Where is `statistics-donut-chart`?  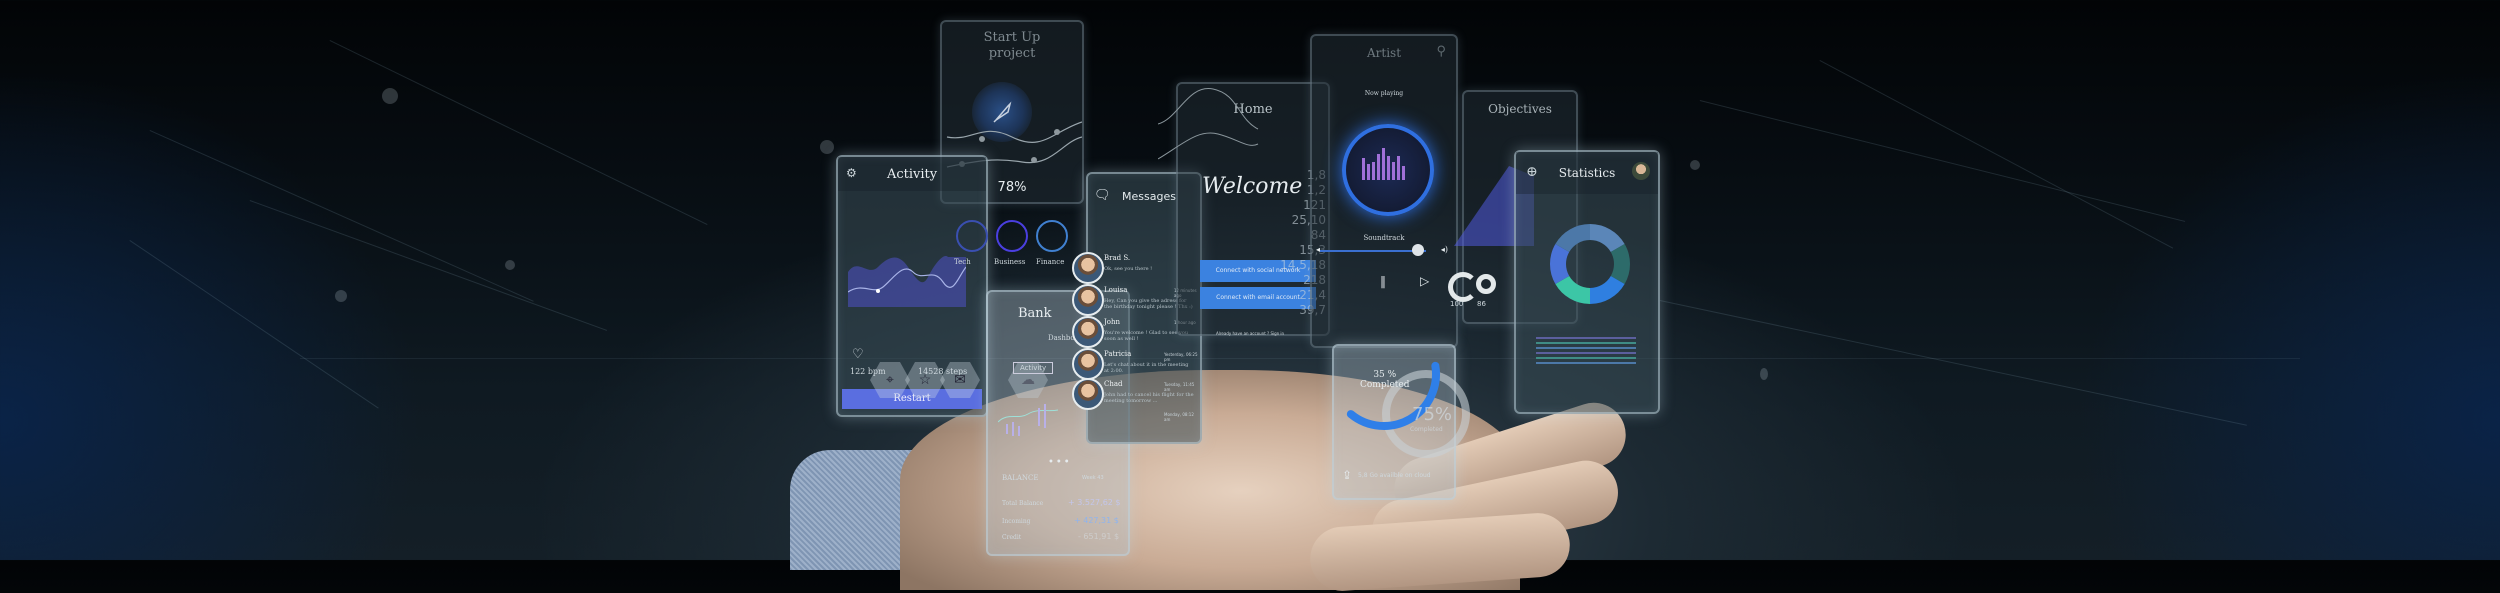
statistics-donut-chart is located at coordinates (1590, 264).